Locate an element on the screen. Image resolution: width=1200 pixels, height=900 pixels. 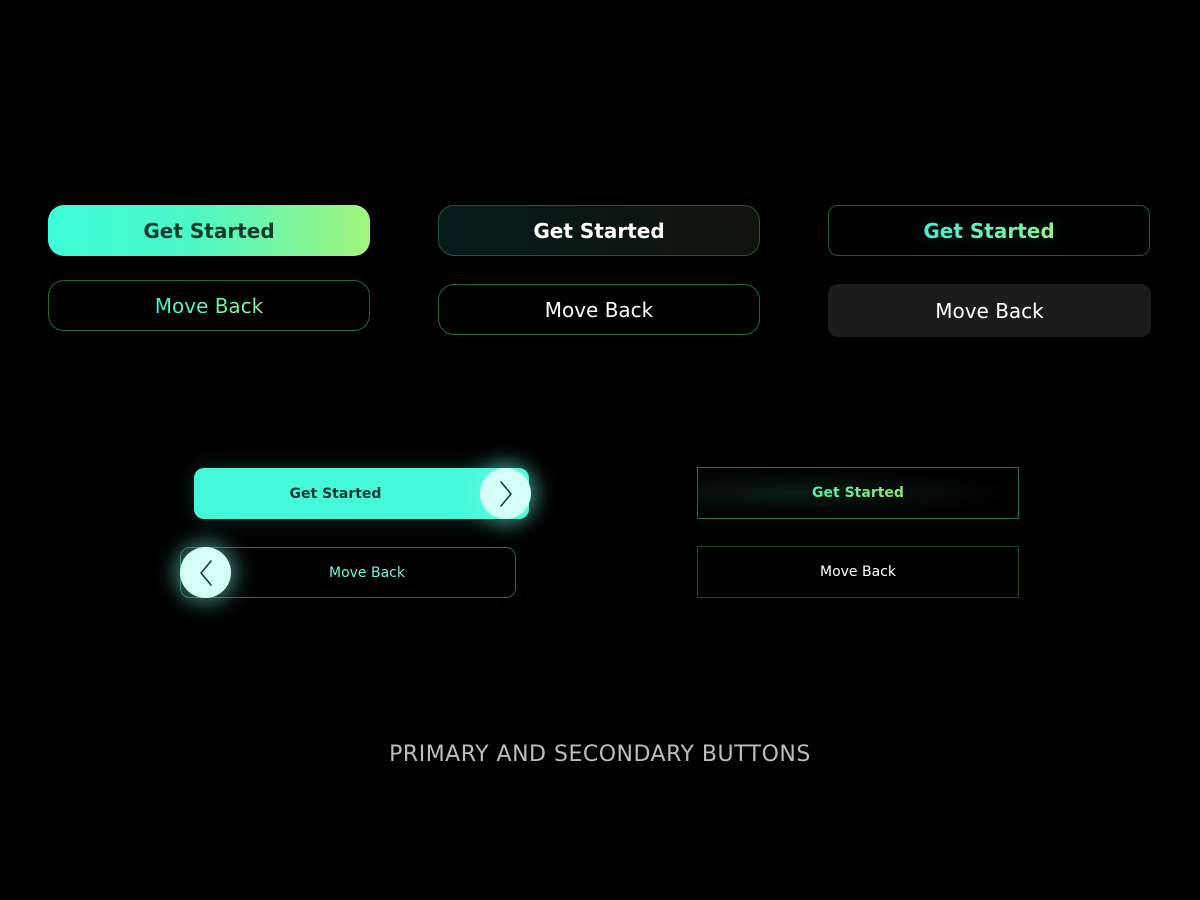
chevron-right-icon is located at coordinates (505, 493).